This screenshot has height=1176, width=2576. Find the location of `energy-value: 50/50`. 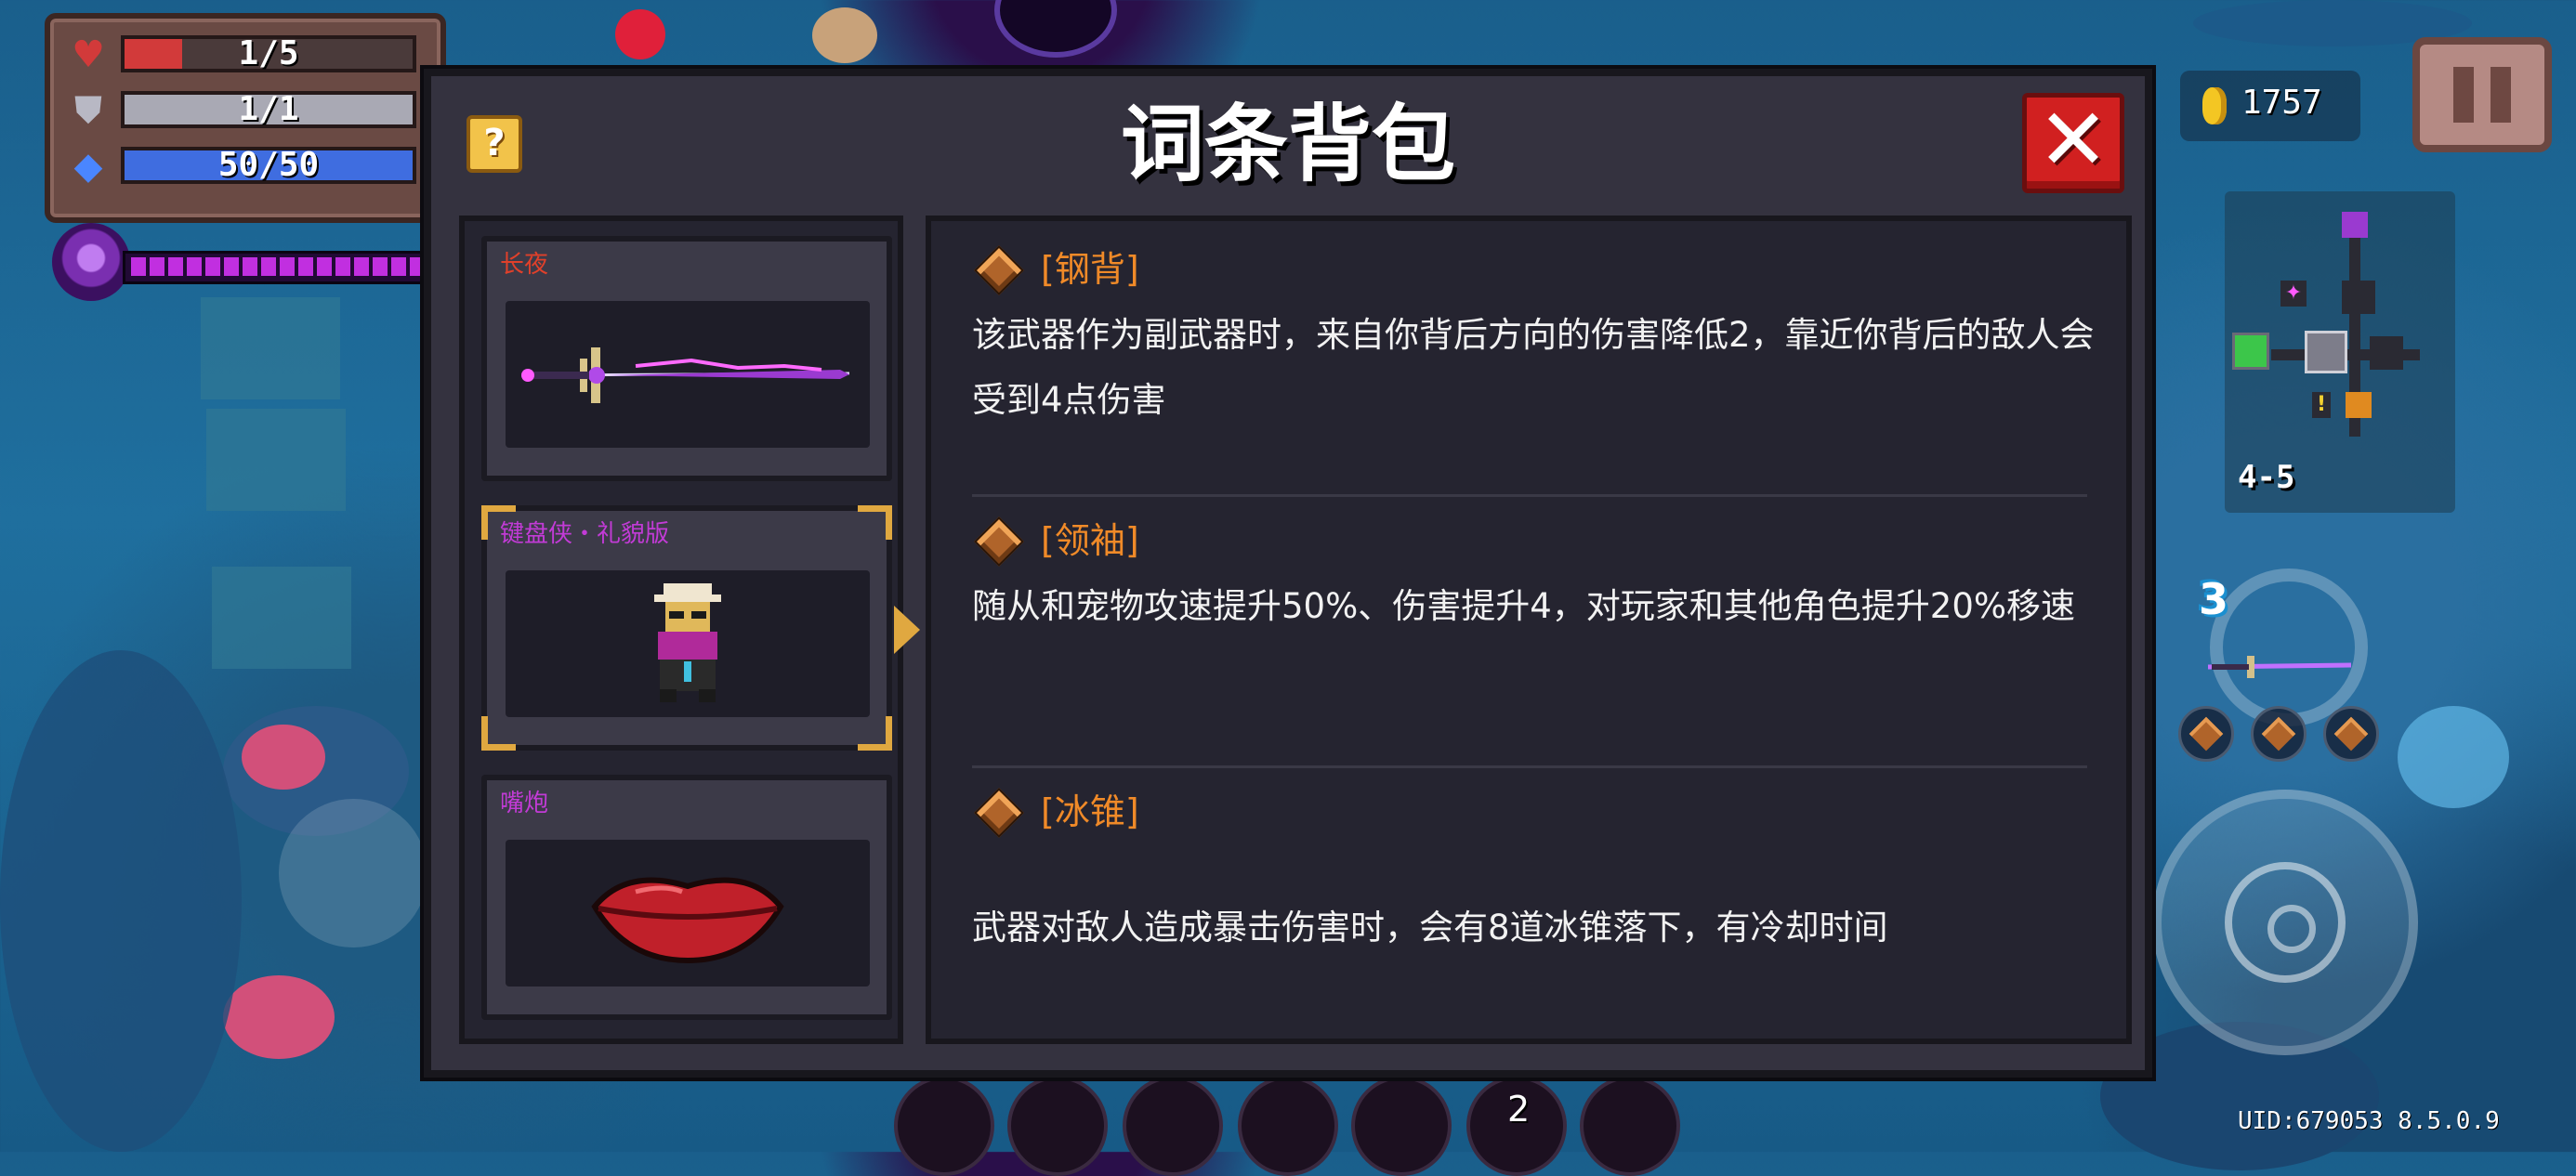

energy-value: 50/50 is located at coordinates (268, 165).